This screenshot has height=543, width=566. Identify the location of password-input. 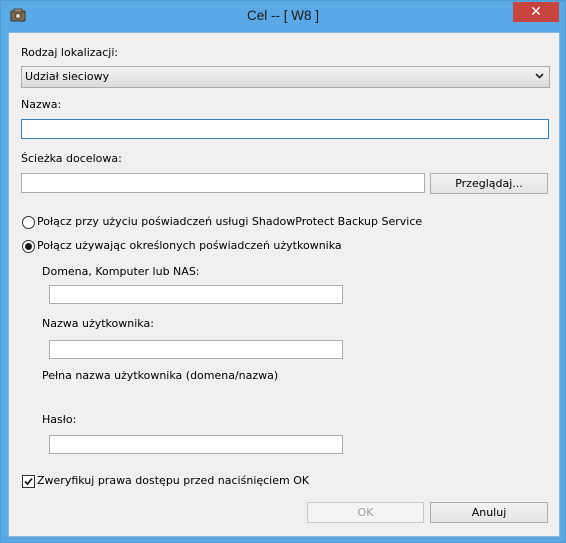
(196, 444).